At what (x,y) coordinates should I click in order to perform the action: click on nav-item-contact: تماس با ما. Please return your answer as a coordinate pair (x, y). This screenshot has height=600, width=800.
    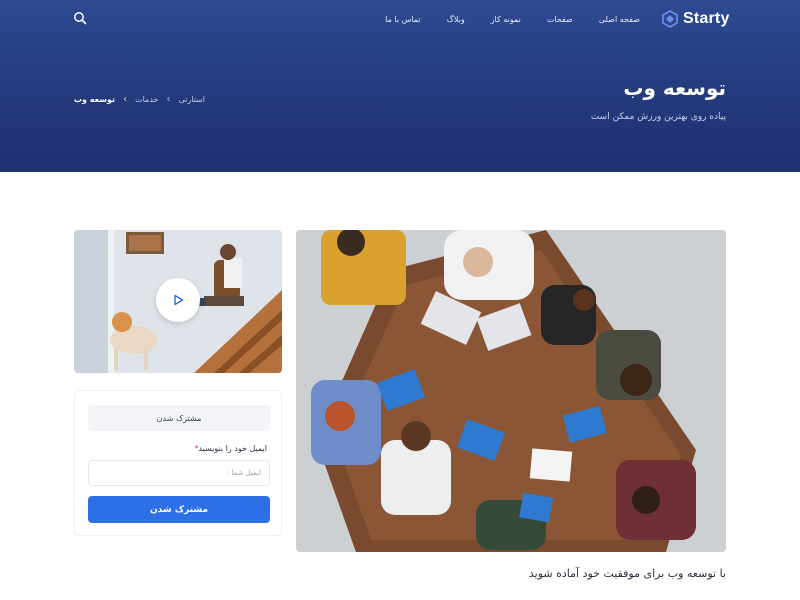
    Looking at the image, I should click on (403, 19).